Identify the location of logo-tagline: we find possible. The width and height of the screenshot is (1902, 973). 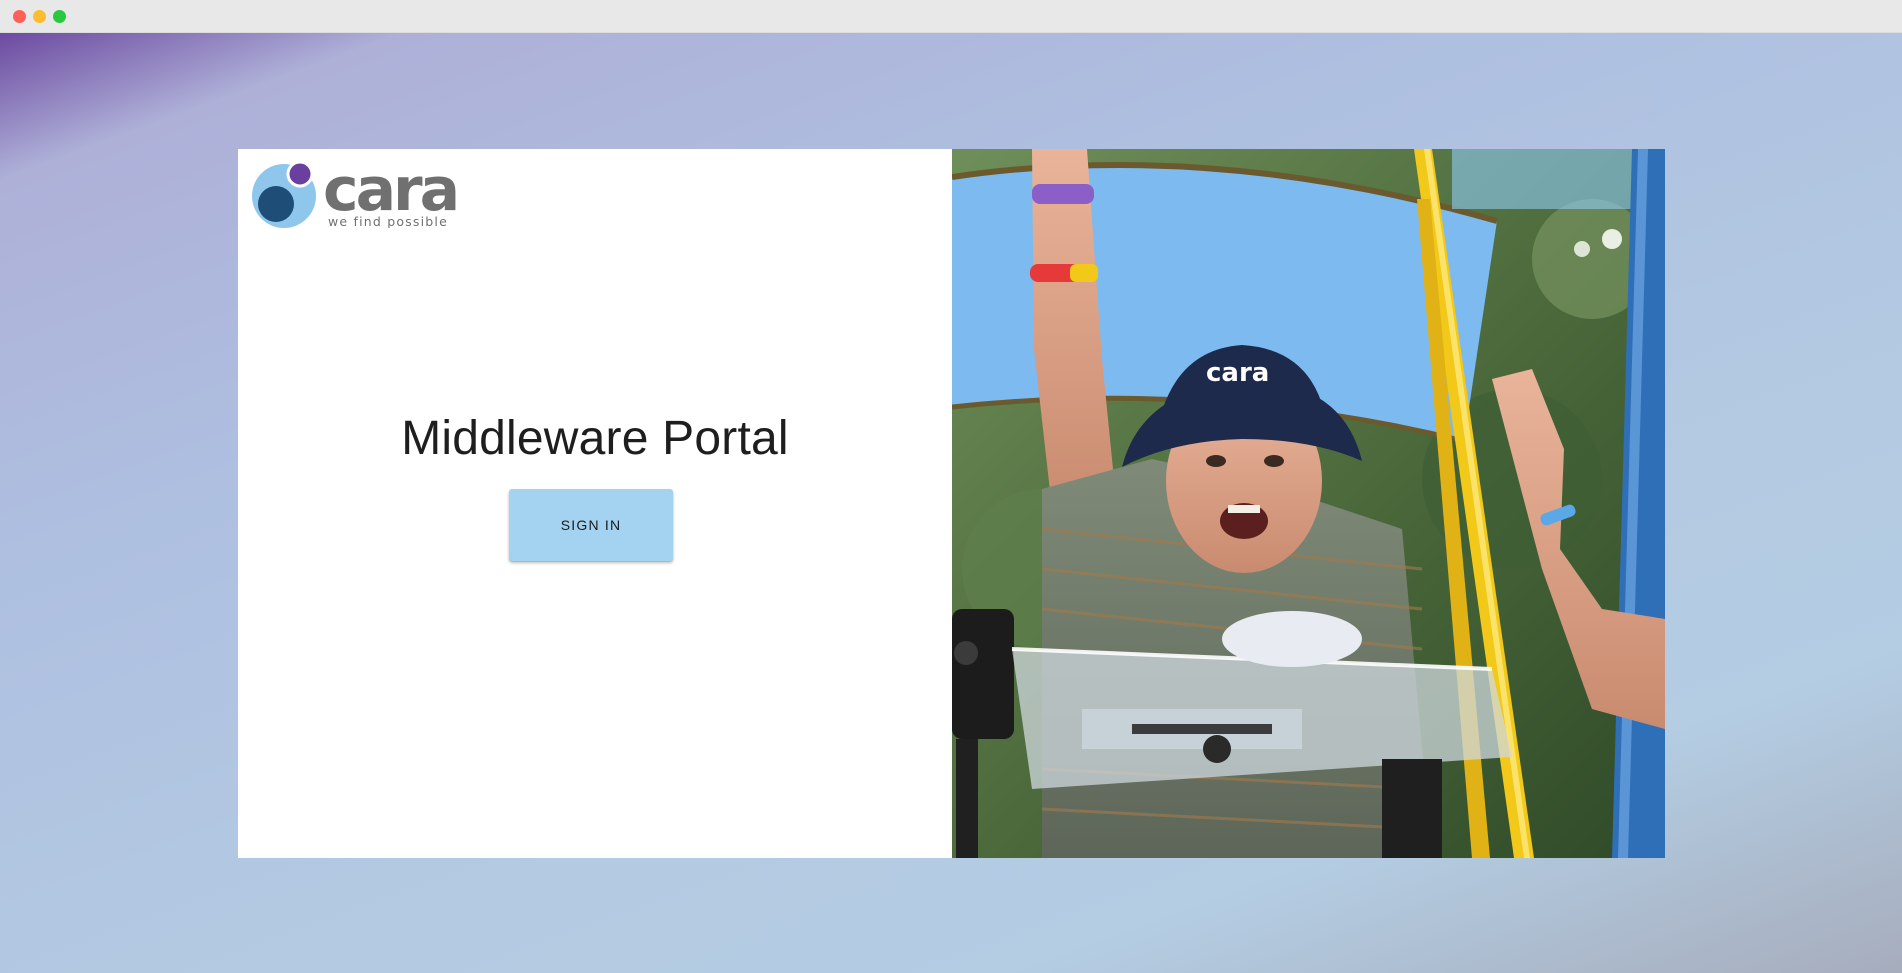
(388, 221).